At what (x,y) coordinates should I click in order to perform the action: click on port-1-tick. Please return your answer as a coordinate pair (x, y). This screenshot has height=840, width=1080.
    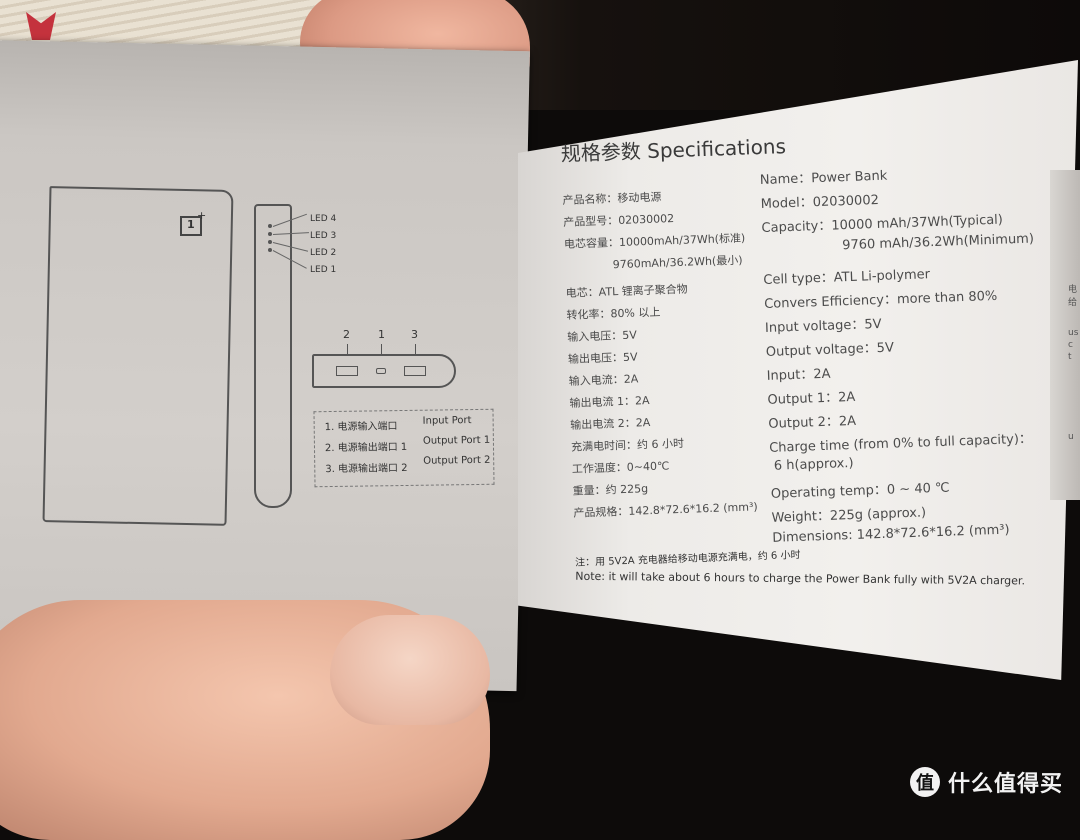
    Looking at the image, I should click on (381, 349).